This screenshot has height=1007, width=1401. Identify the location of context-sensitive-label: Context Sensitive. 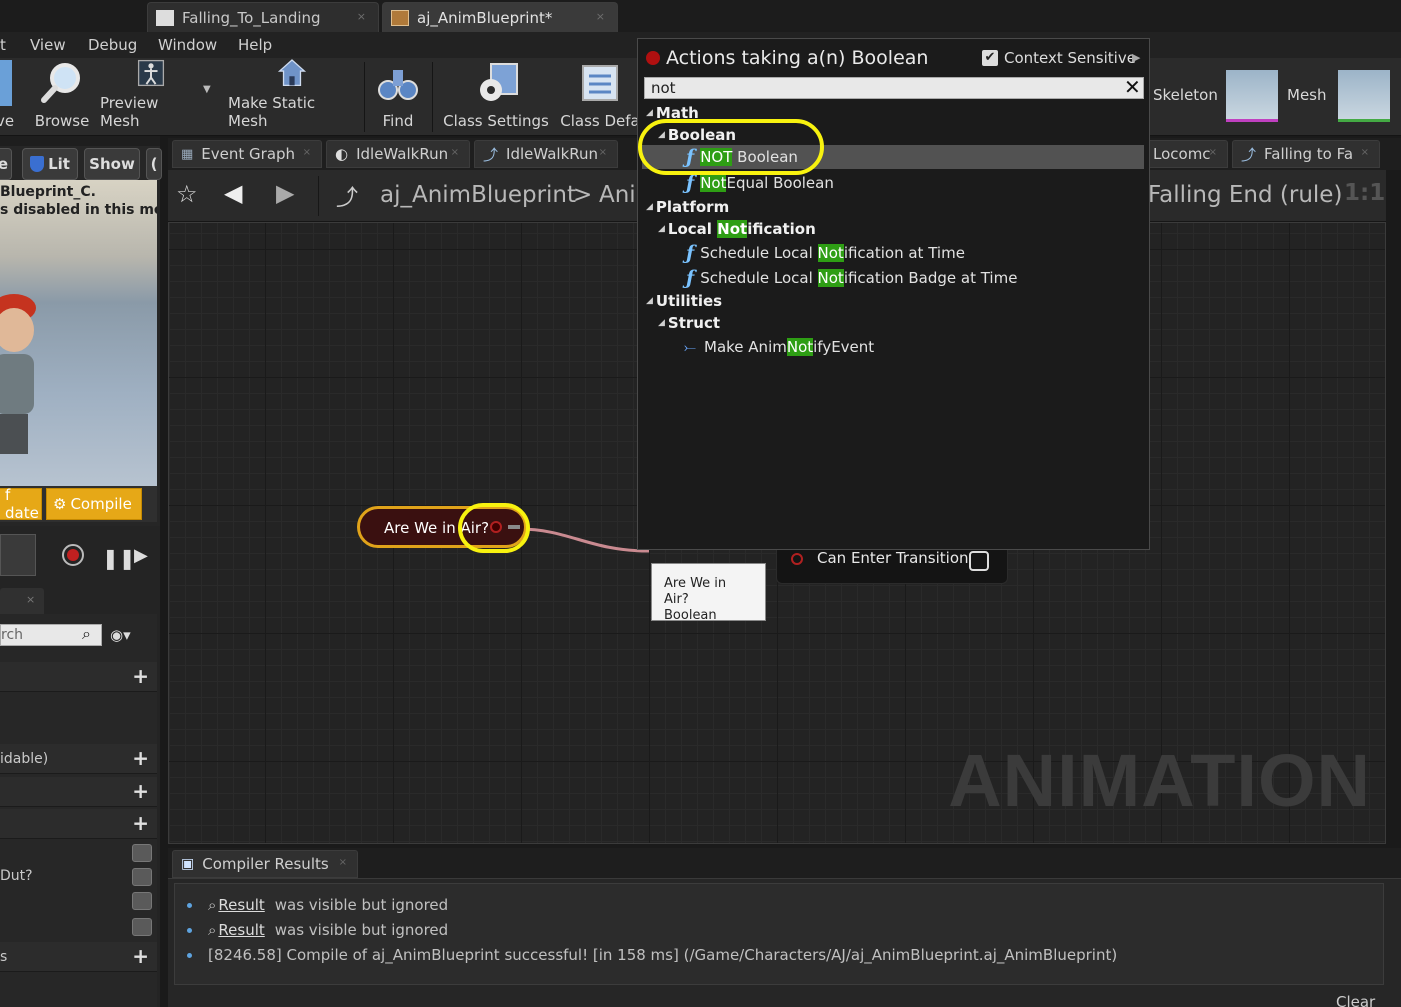
(1070, 58).